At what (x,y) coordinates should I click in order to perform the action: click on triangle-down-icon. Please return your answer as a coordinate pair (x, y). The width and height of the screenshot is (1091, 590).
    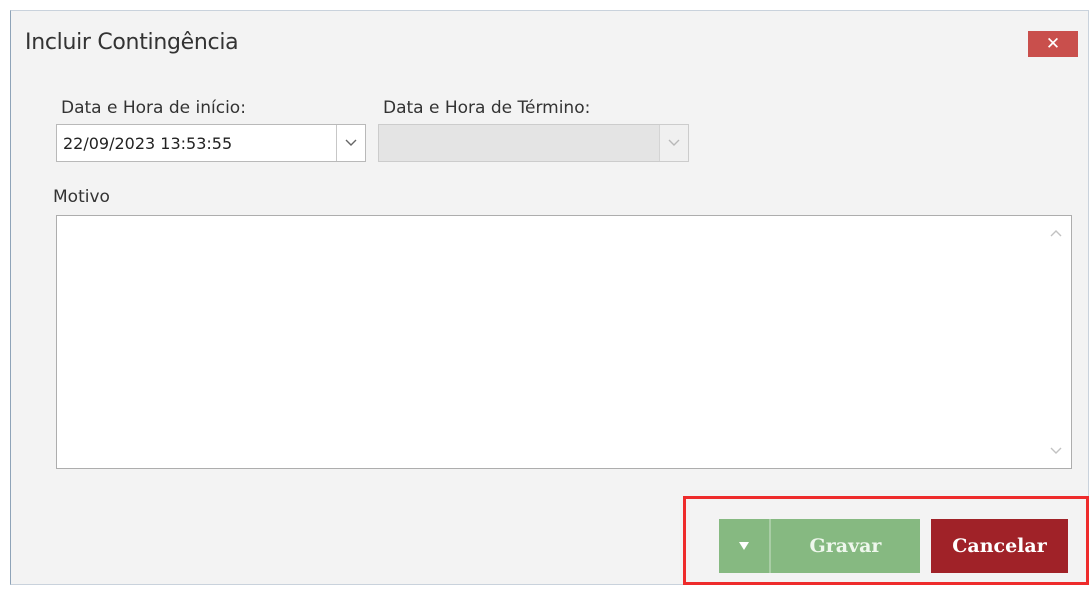
    Looking at the image, I should click on (744, 546).